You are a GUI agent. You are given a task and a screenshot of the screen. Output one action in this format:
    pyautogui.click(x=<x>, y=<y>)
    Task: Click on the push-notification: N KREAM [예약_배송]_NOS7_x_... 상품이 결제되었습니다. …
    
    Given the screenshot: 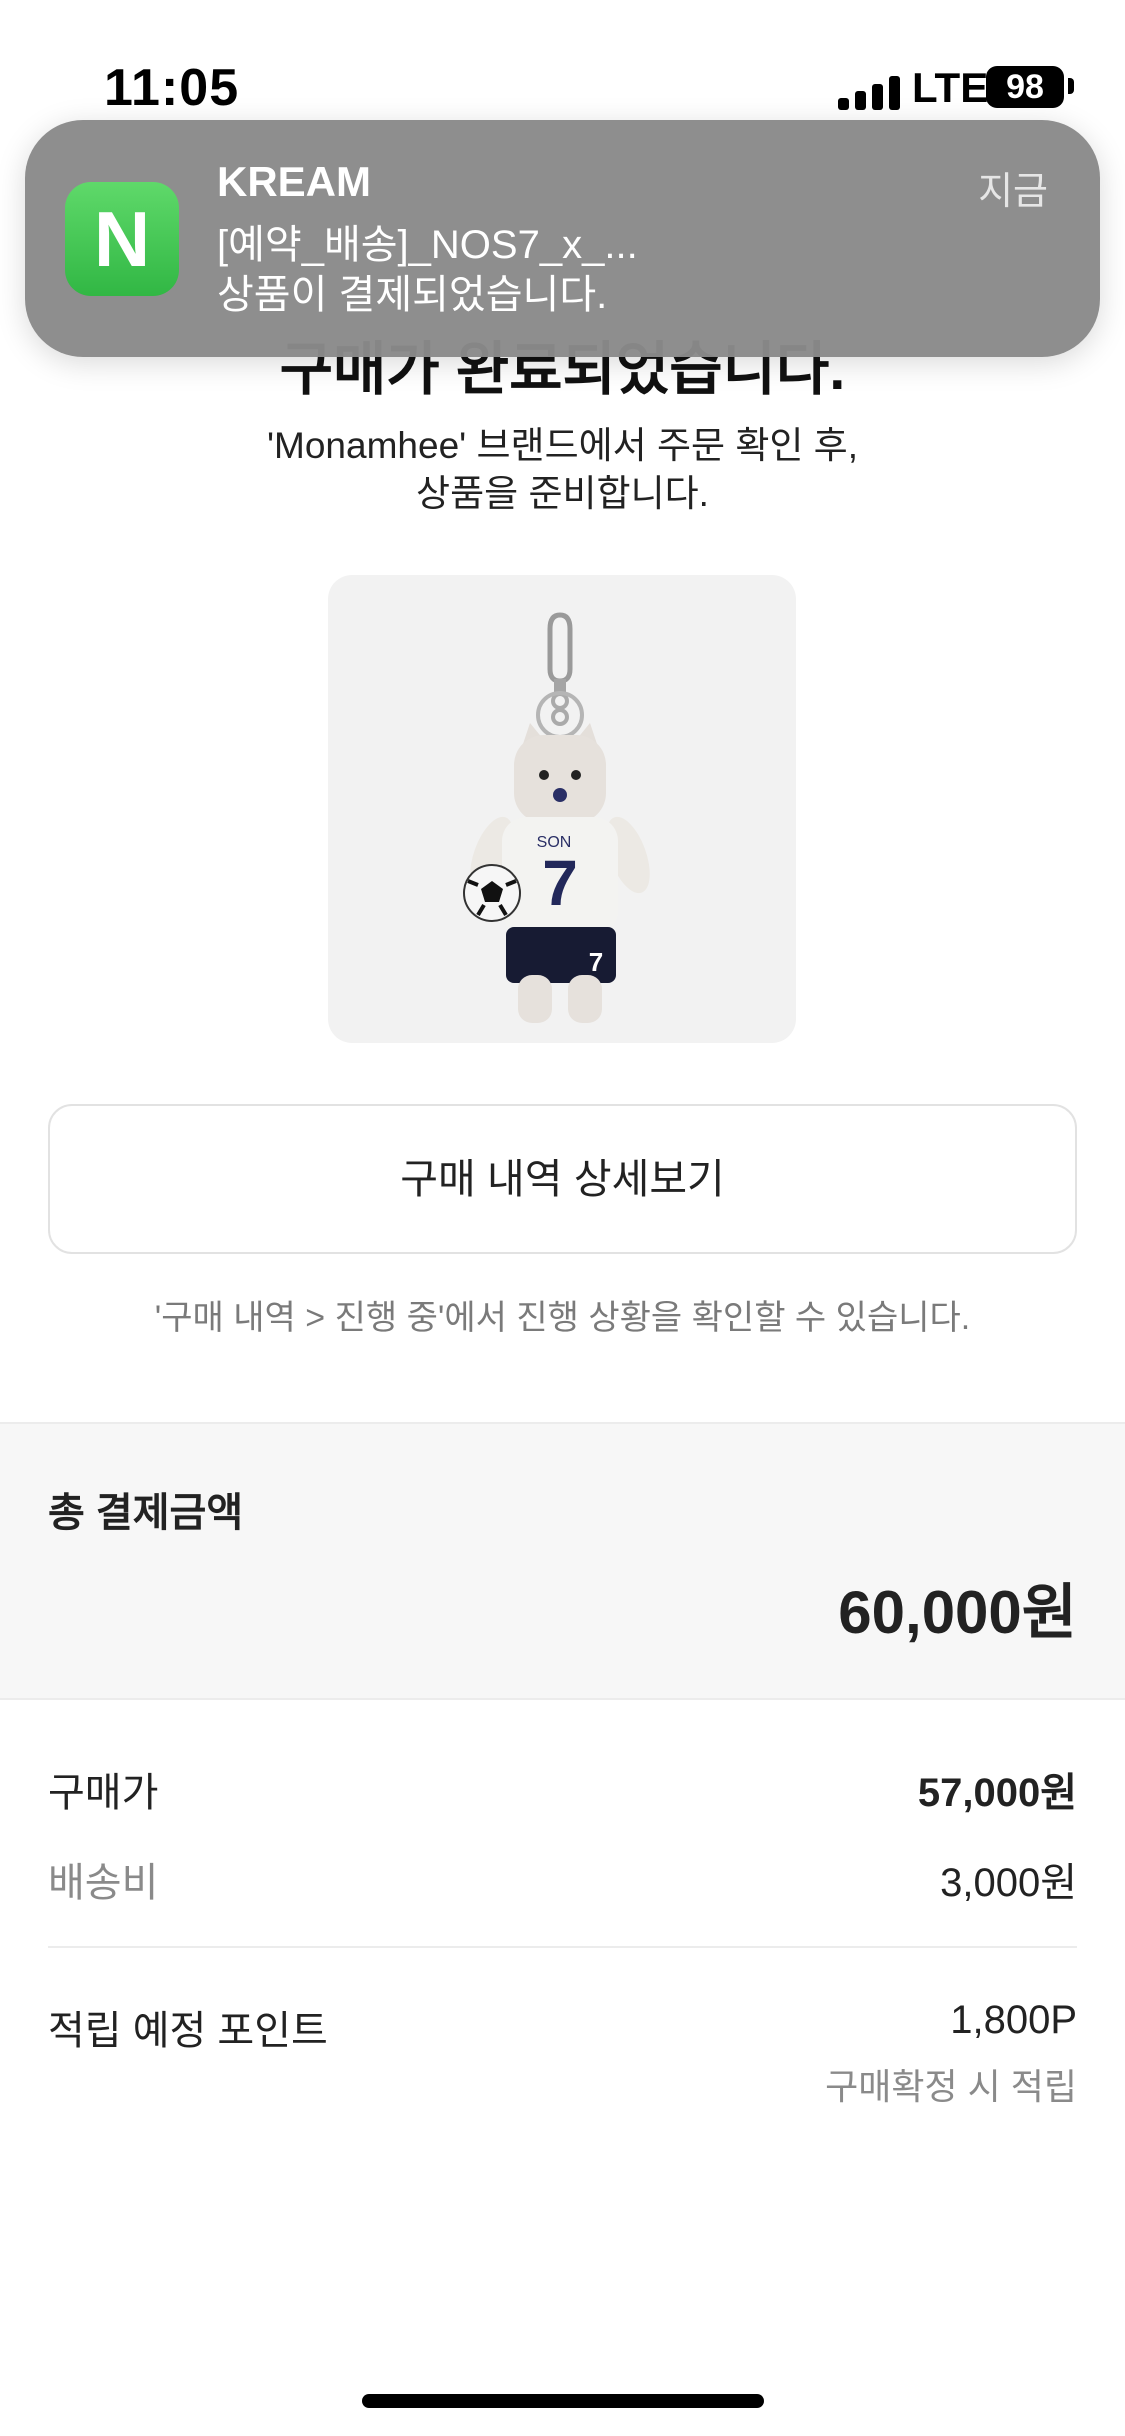 What is the action you would take?
    pyautogui.click(x=562, y=238)
    